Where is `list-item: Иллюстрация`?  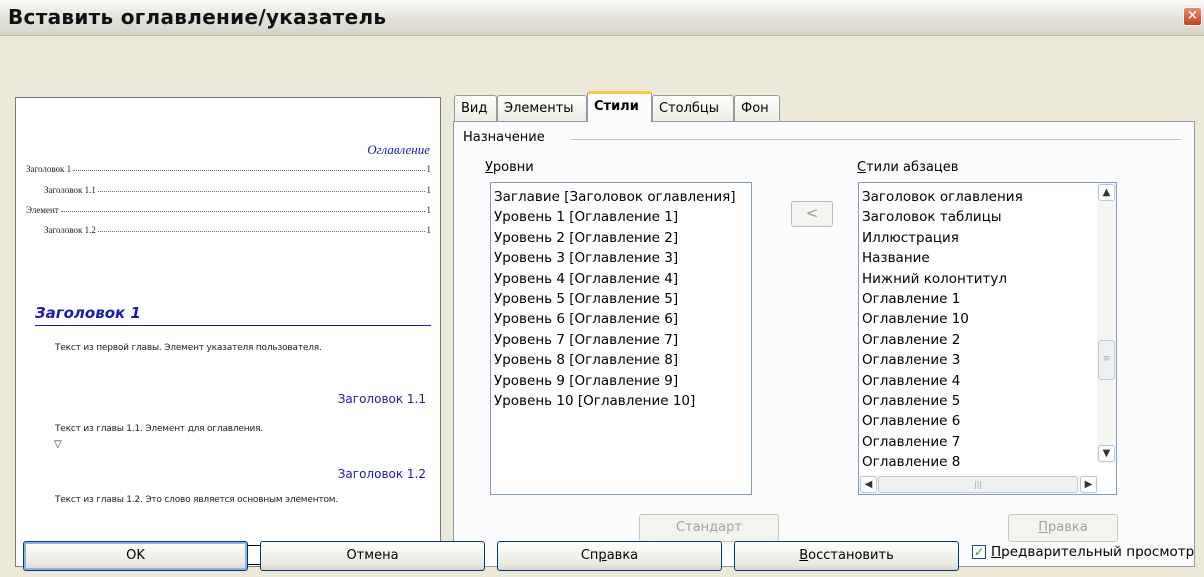 list-item: Иллюстрация is located at coordinates (978, 238).